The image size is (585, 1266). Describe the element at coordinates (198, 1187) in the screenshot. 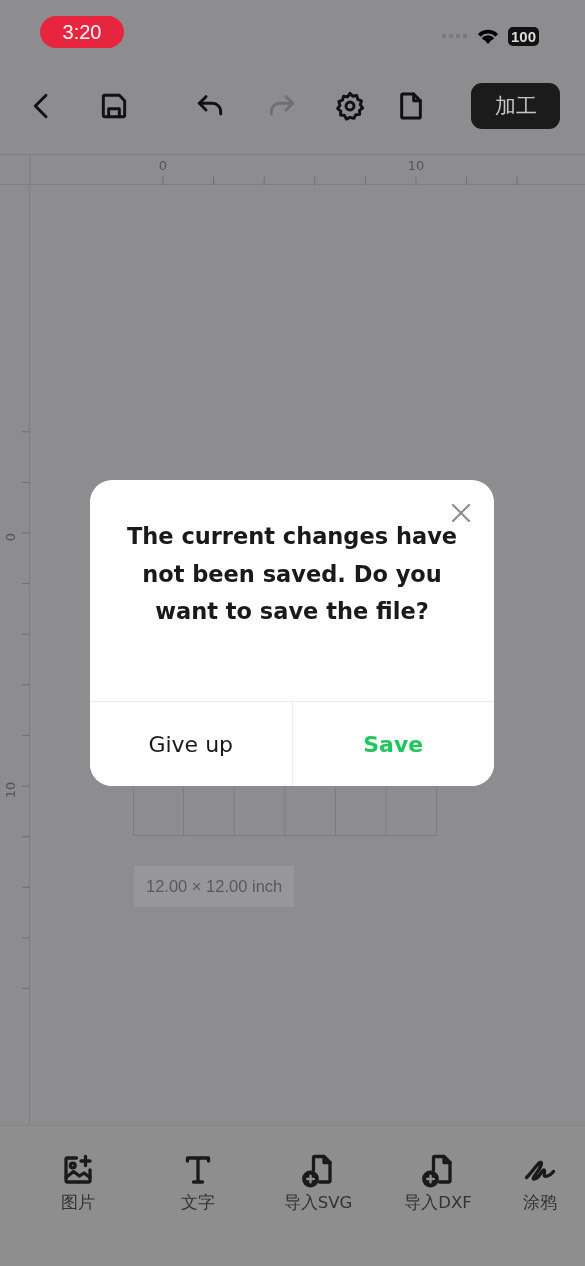

I see `tool-button: 文字` at that location.